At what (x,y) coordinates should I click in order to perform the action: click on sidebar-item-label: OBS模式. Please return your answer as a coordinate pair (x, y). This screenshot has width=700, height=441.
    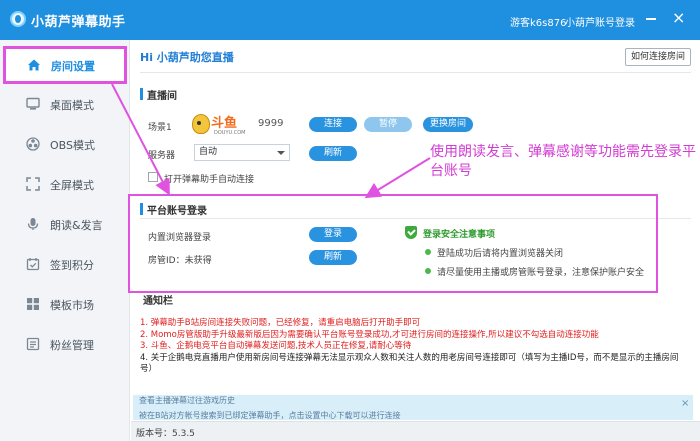
    Looking at the image, I should click on (72, 145).